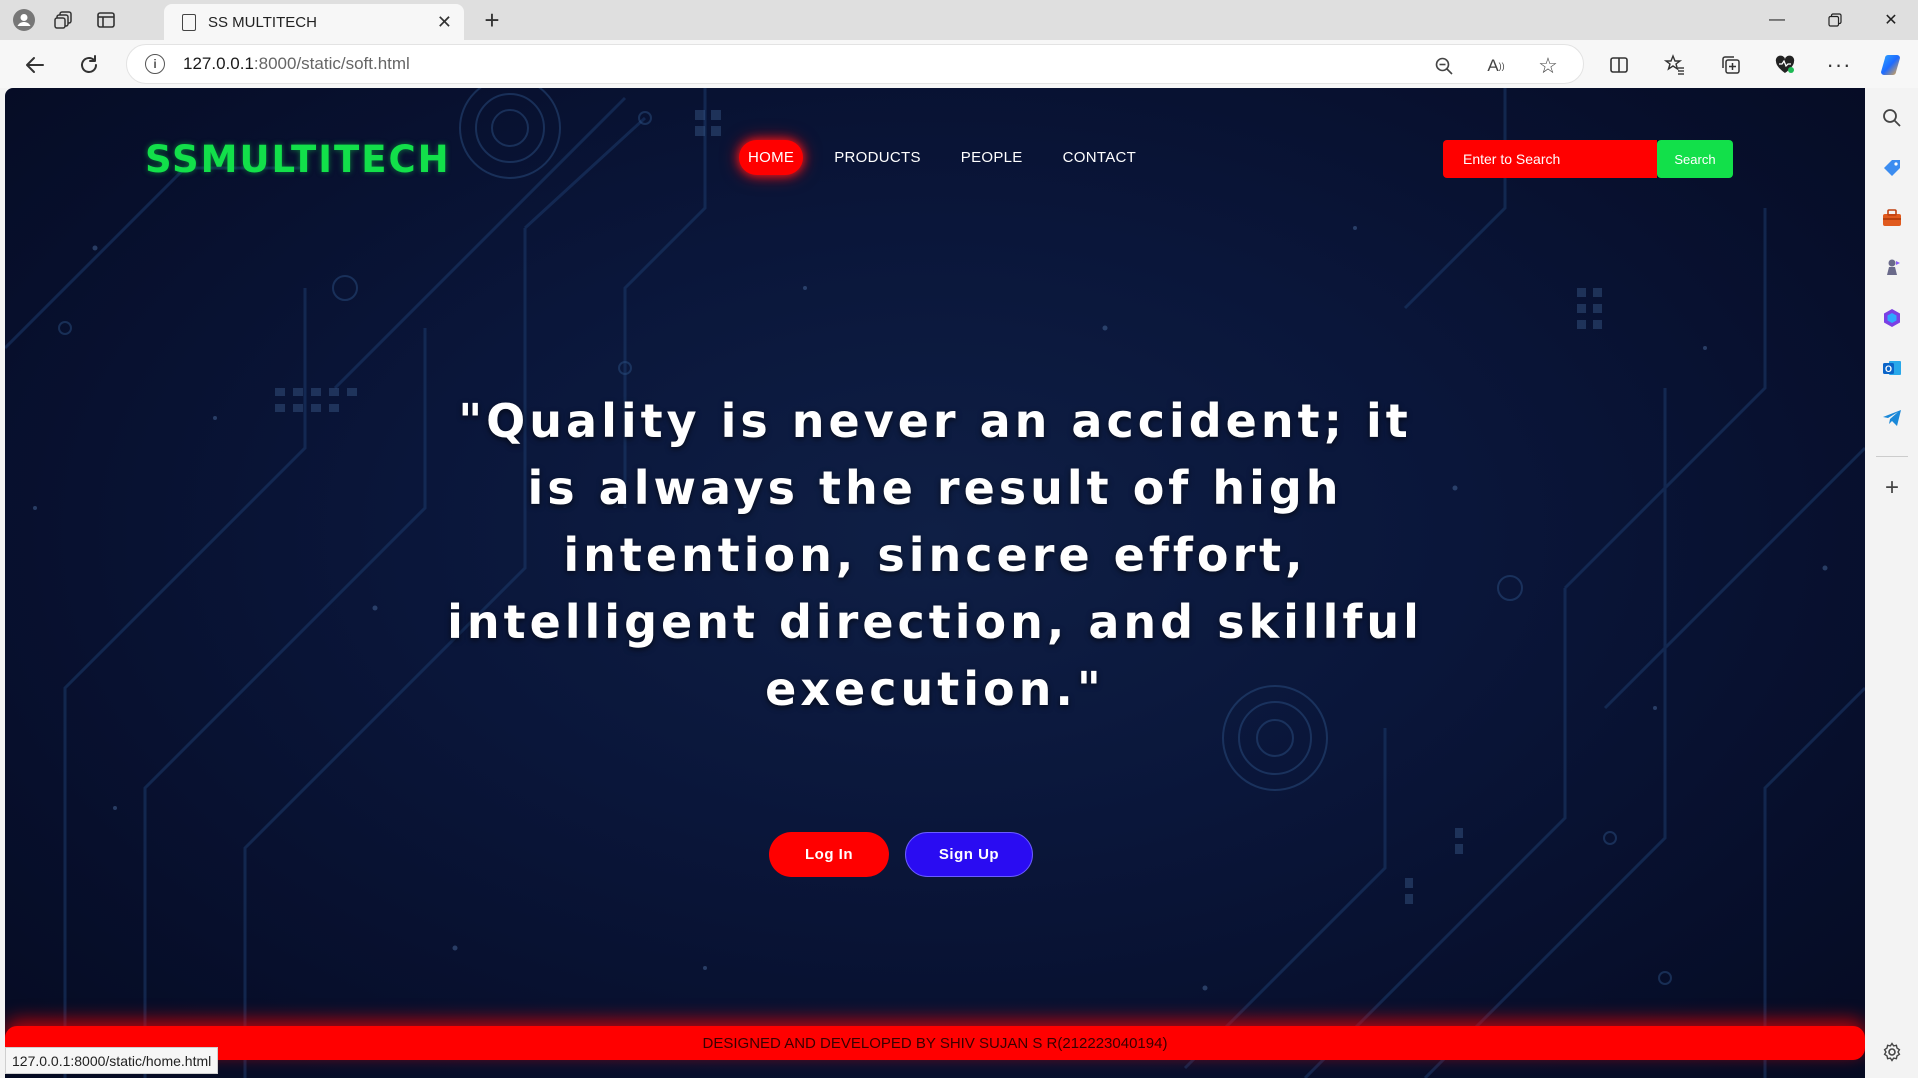 The image size is (1918, 1078). What do you see at coordinates (1892, 218) in the screenshot?
I see `tools-icon` at bounding box center [1892, 218].